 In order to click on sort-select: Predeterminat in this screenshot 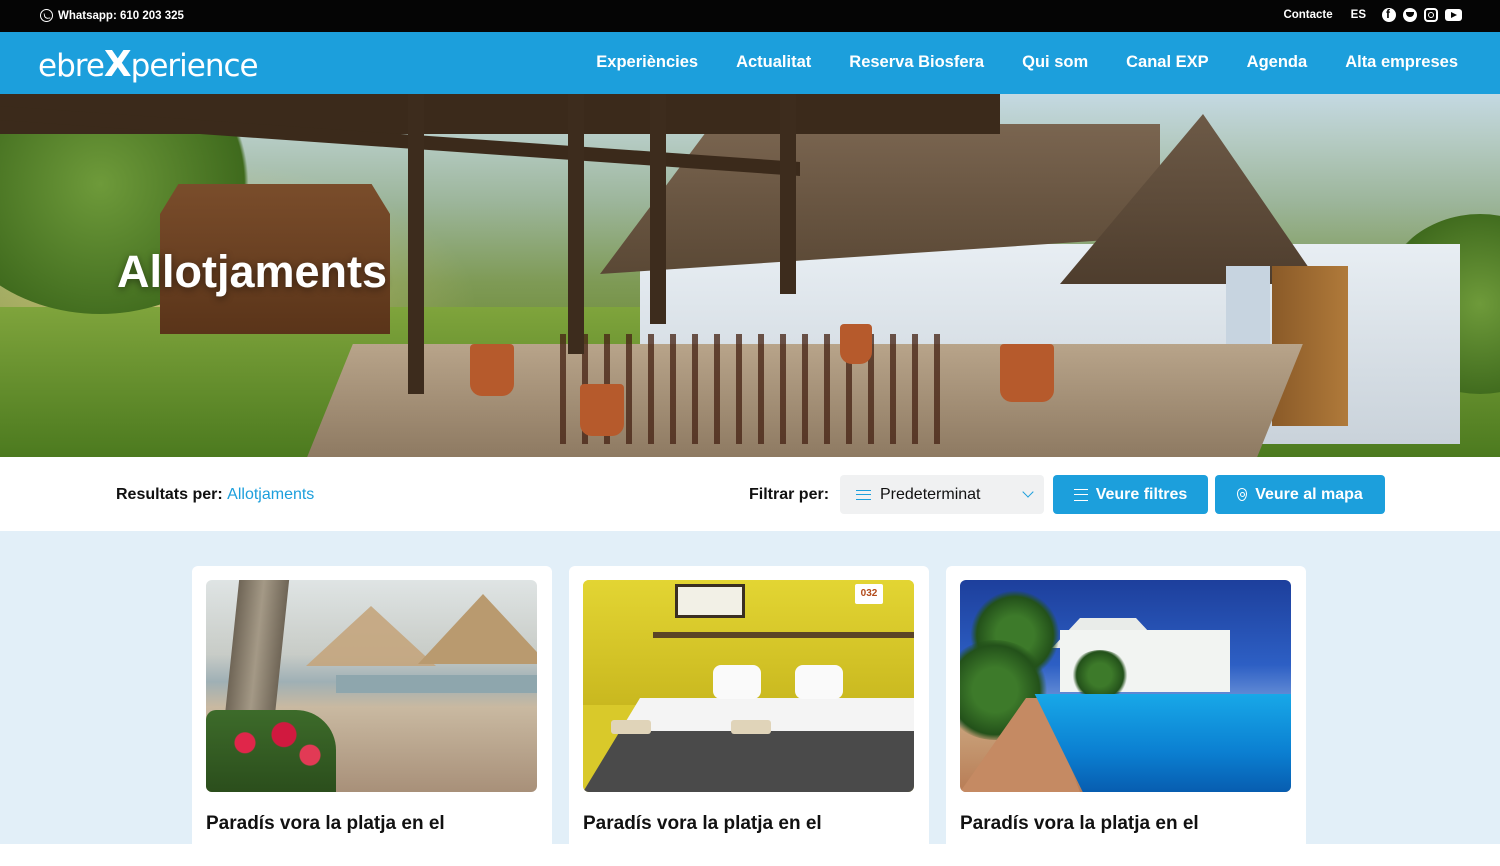, I will do `click(942, 494)`.